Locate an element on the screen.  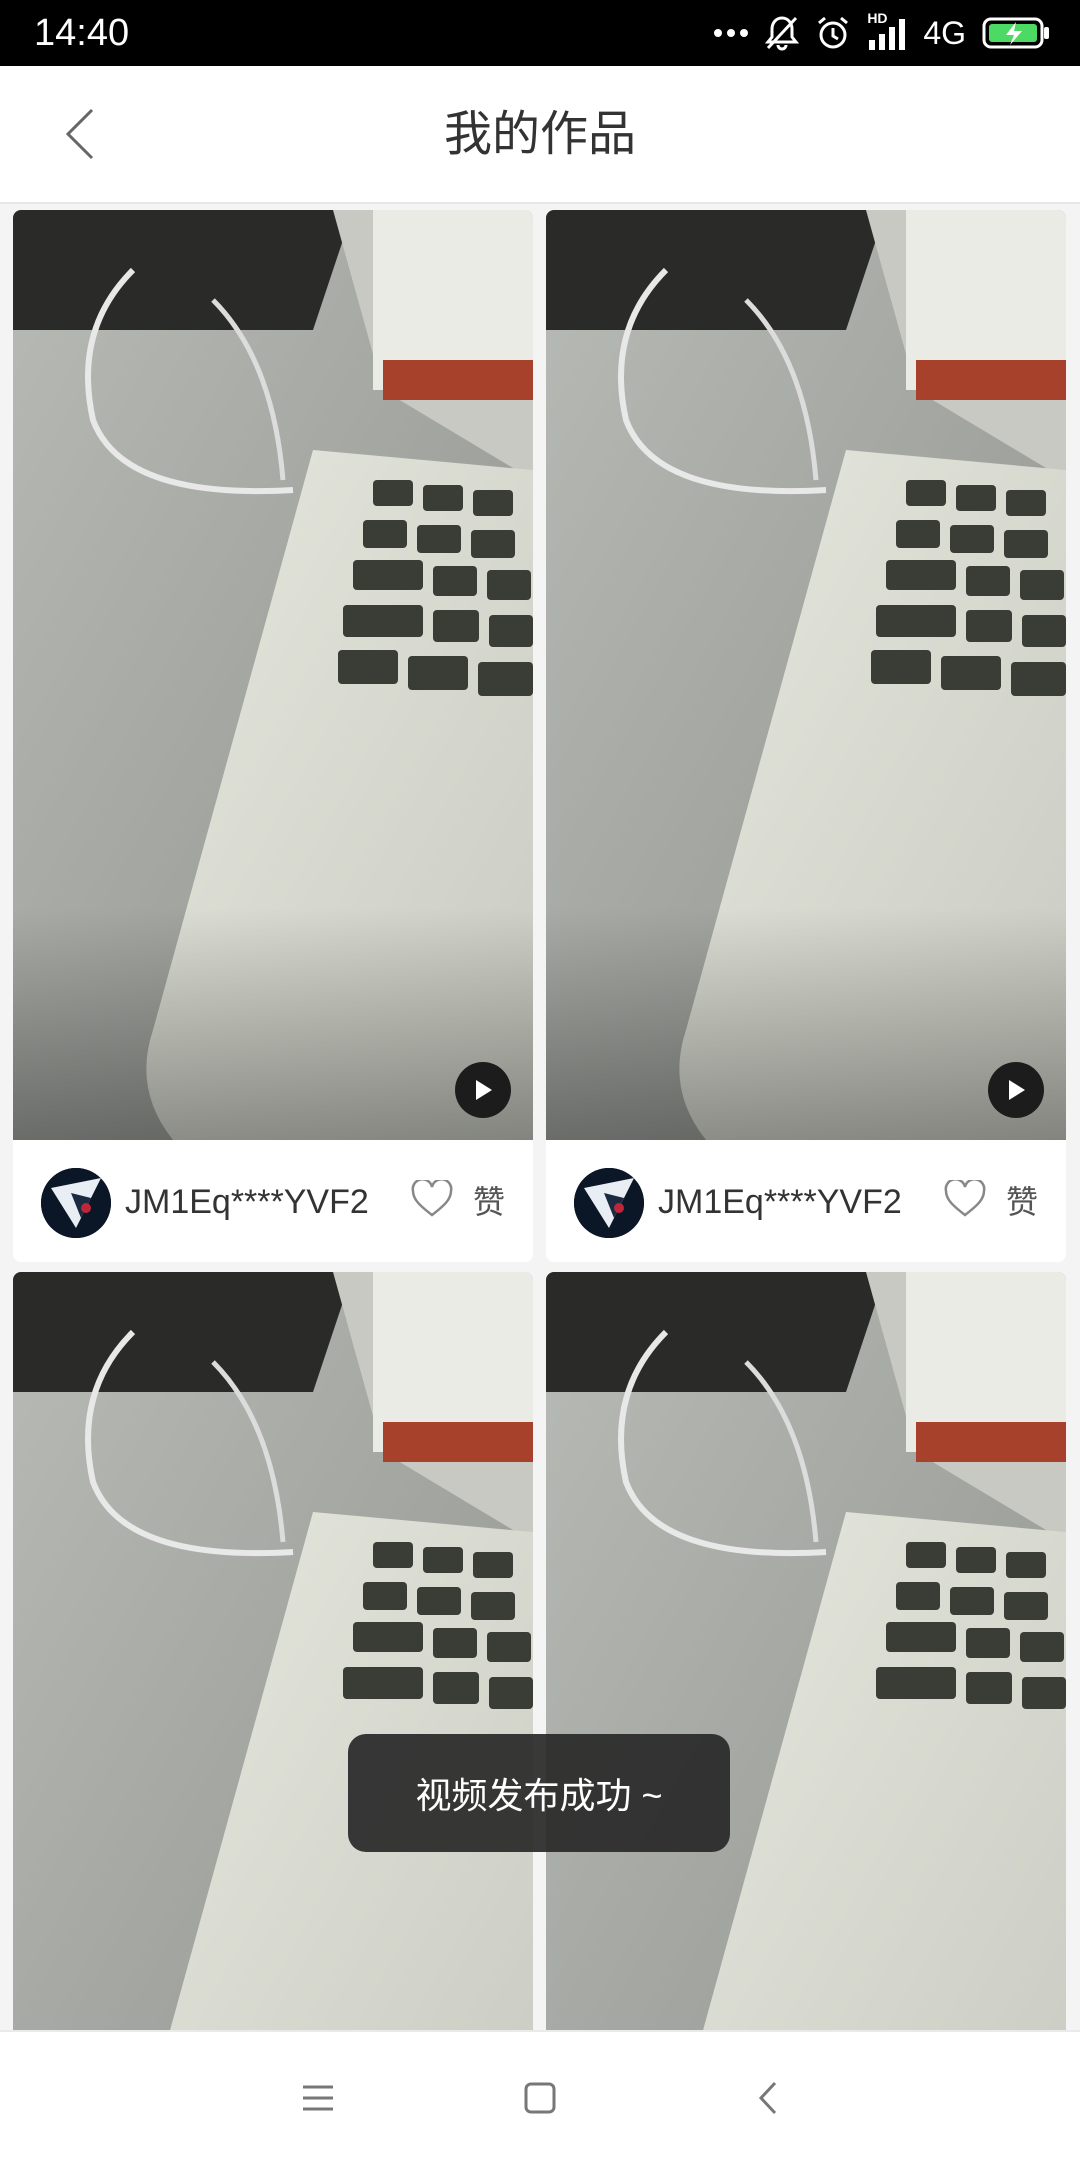
status-bar: 14:40 HD 4G is located at coordinates (540, 33).